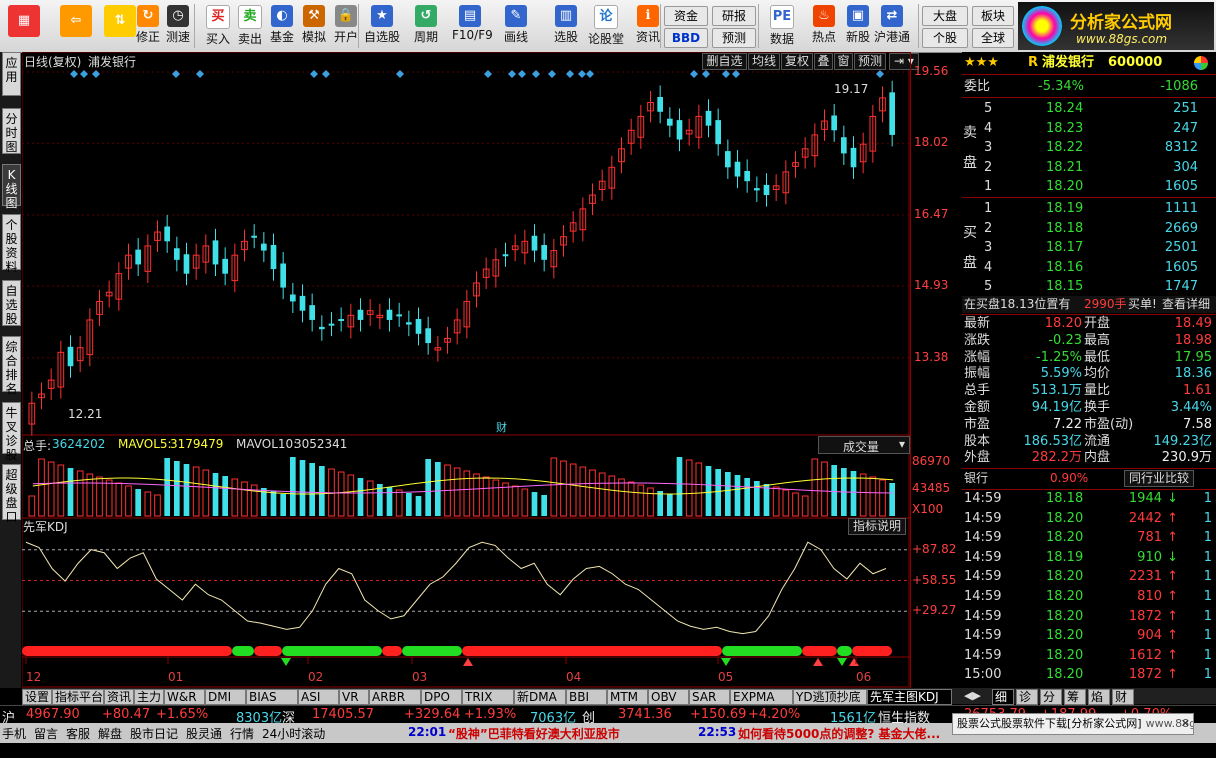  Describe the element at coordinates (110, 733) in the screenshot. I see `status-item-3: 解盘` at that location.